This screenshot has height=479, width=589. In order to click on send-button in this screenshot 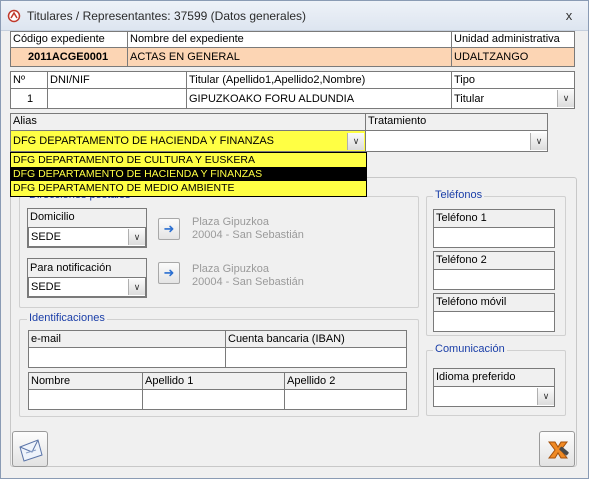, I will do `click(30, 449)`.